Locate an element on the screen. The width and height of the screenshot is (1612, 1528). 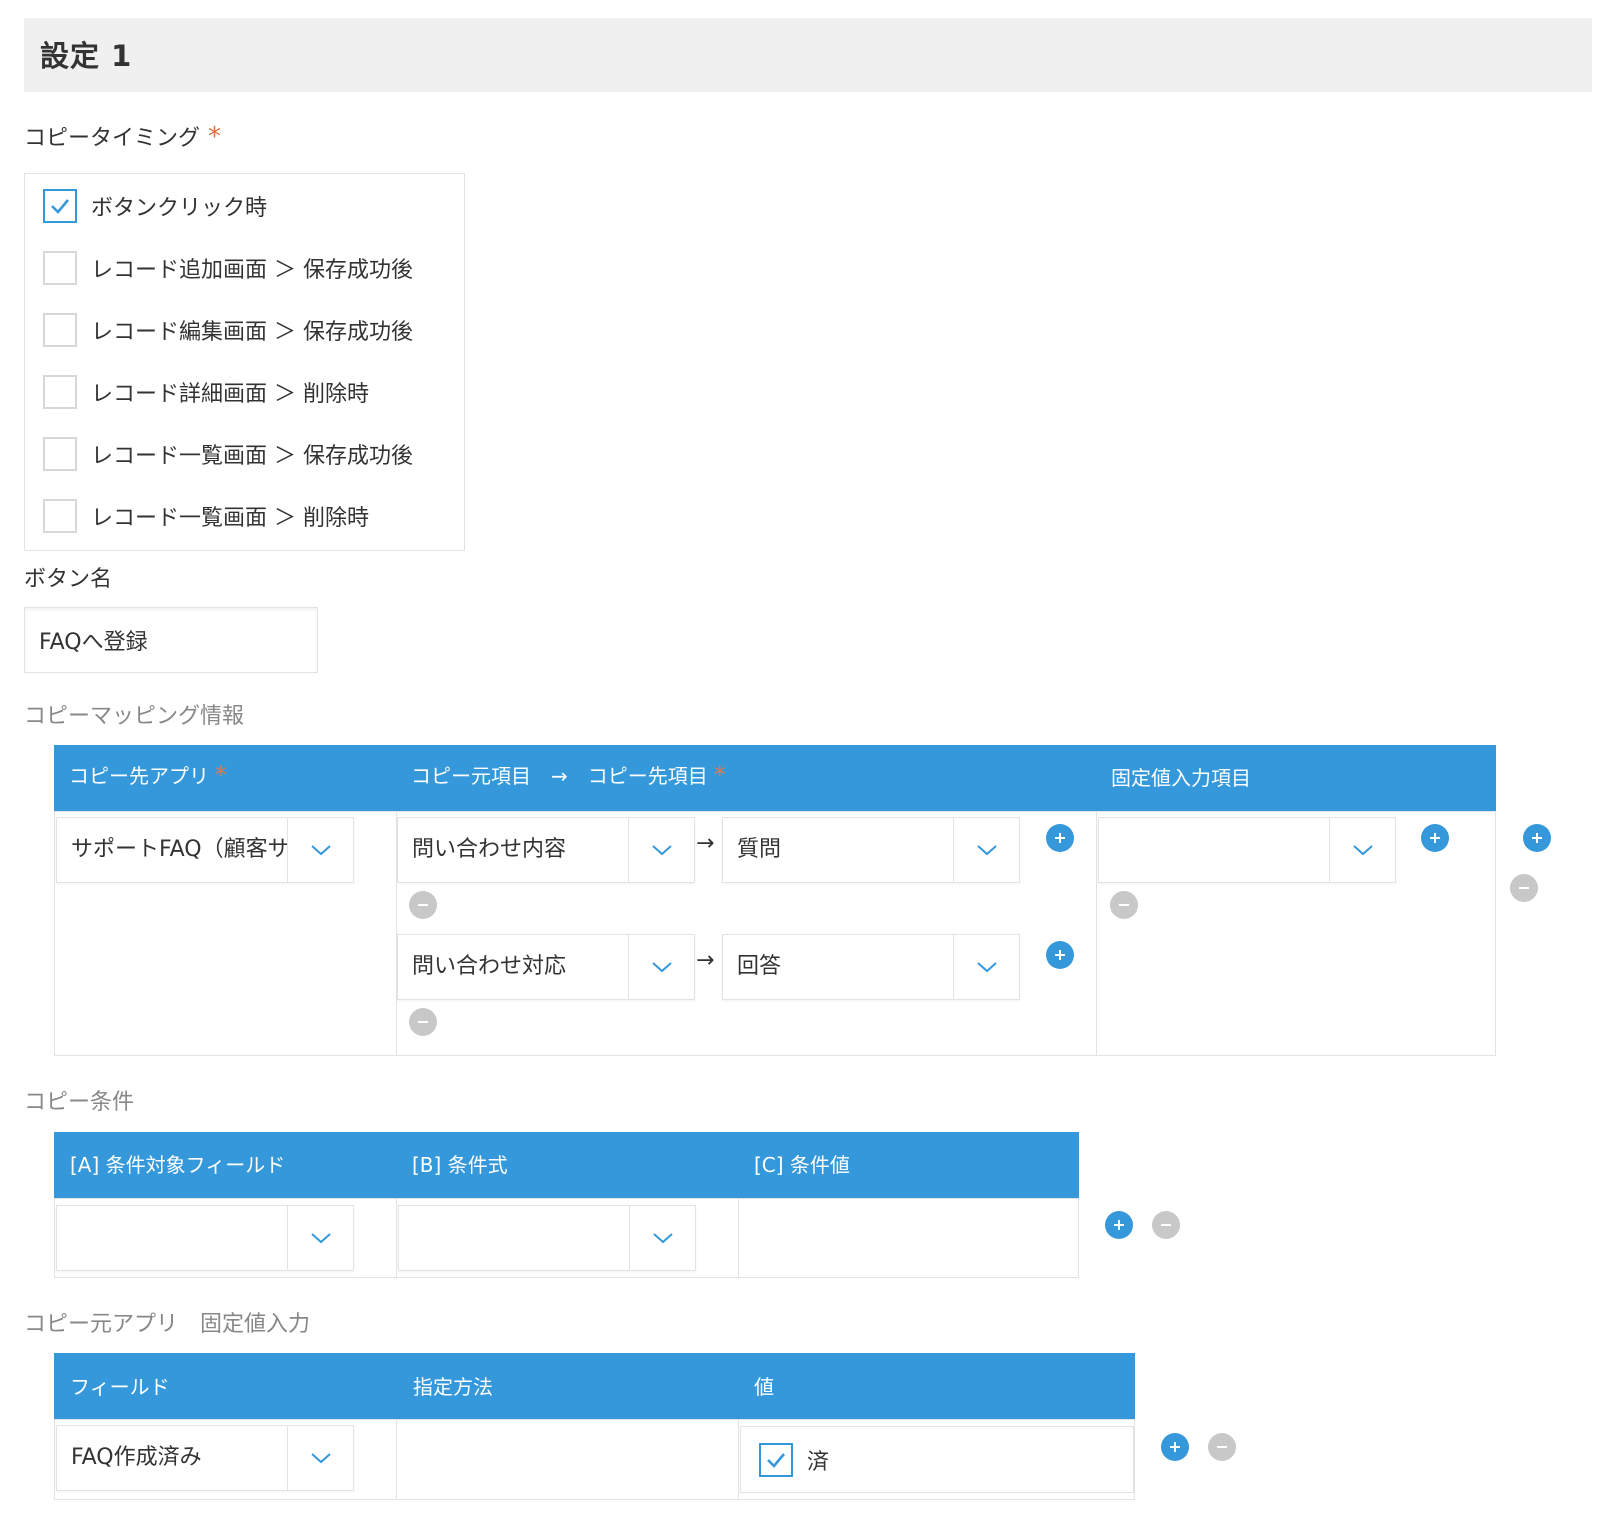
condition-header-c: [C] 条件値 is located at coordinates (802, 1165).